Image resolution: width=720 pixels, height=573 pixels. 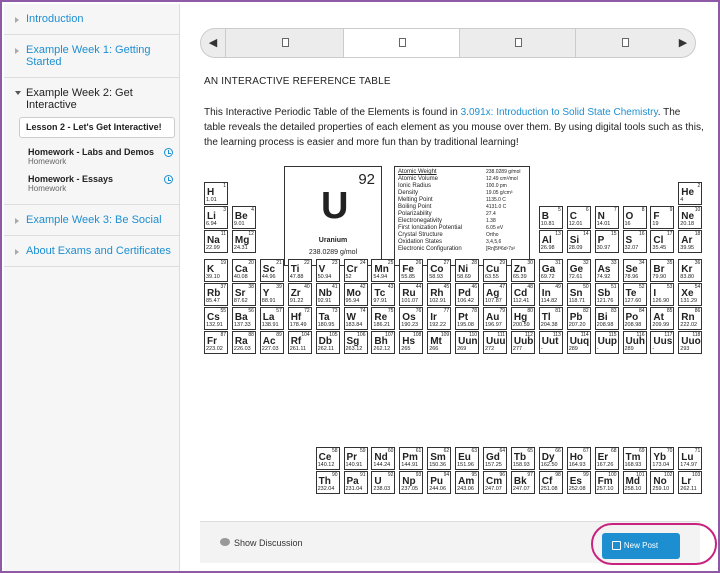 What do you see at coordinates (243, 241) in the screenshot?
I see `element-cell-mg: 12 Mg 24.31` at bounding box center [243, 241].